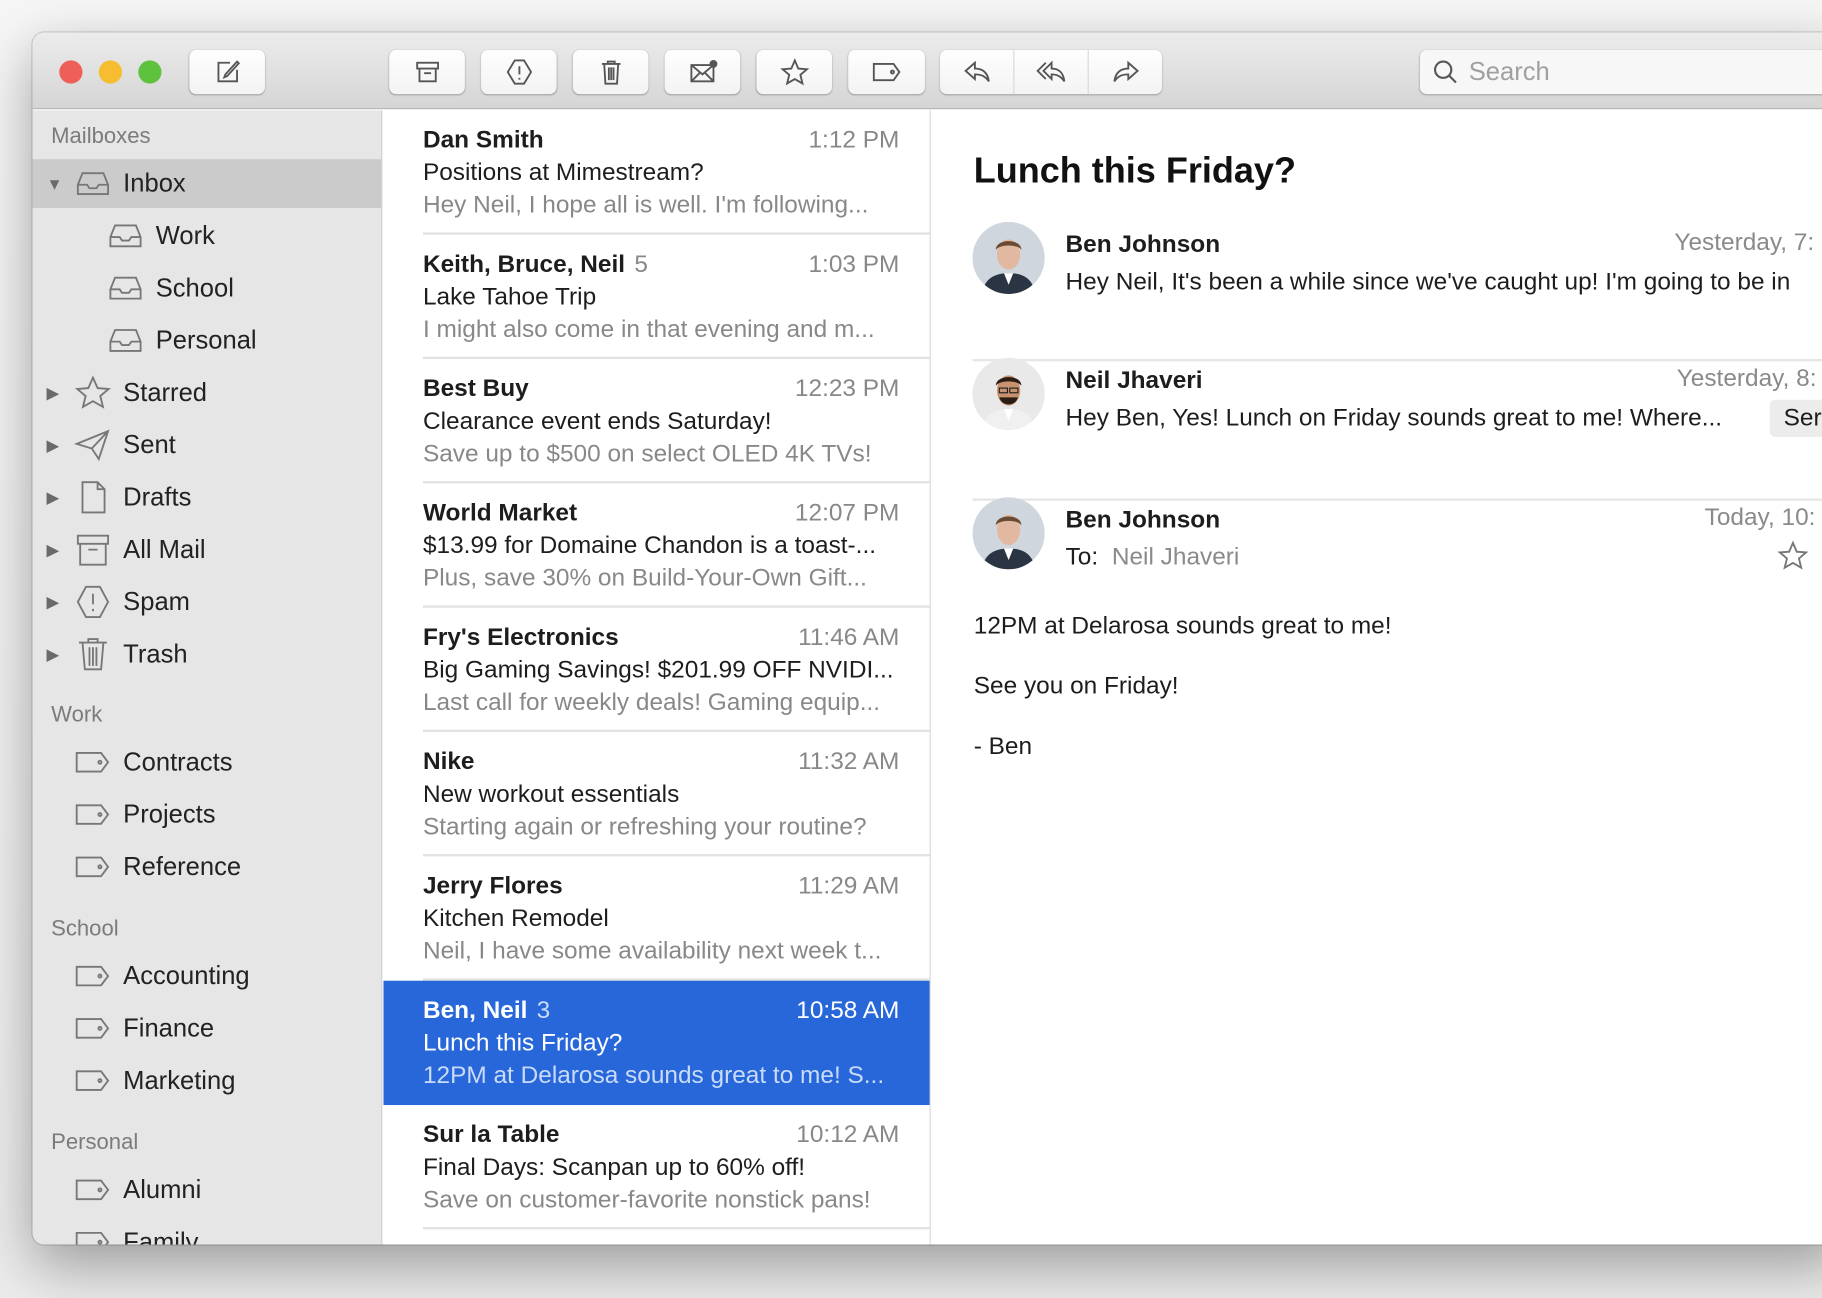  What do you see at coordinates (182, 866) in the screenshot?
I see `sidebar-item-label: Reference` at bounding box center [182, 866].